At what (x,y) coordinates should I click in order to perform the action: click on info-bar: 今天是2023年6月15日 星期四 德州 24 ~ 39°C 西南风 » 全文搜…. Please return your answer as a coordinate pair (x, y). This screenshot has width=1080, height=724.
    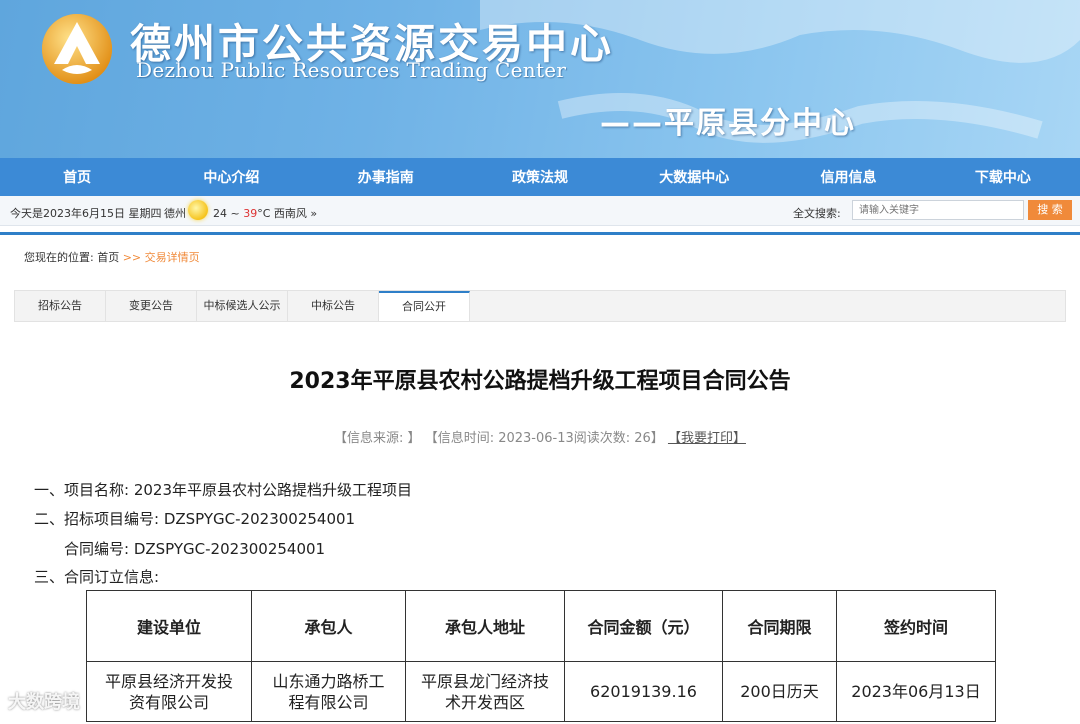
    Looking at the image, I should click on (540, 211).